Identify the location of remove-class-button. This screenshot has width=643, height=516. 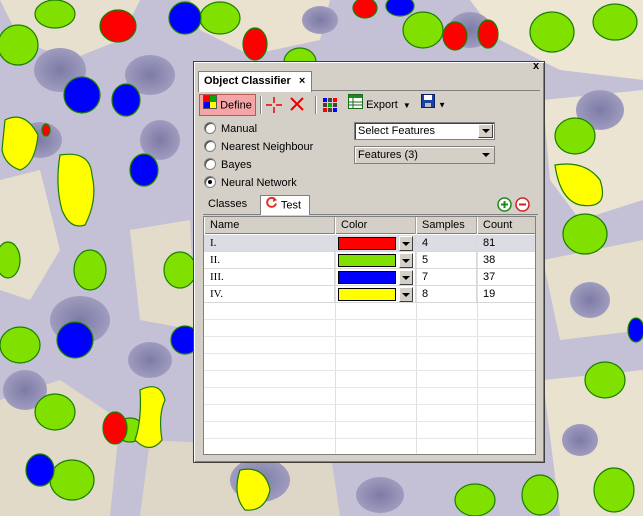
(523, 205).